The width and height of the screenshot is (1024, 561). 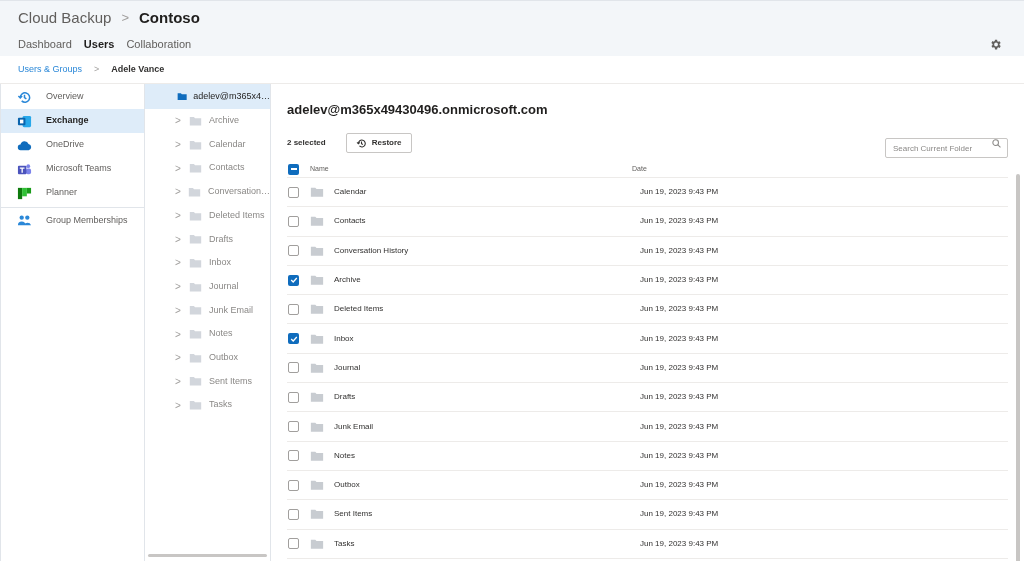 What do you see at coordinates (24, 169) in the screenshot?
I see `teams-icon` at bounding box center [24, 169].